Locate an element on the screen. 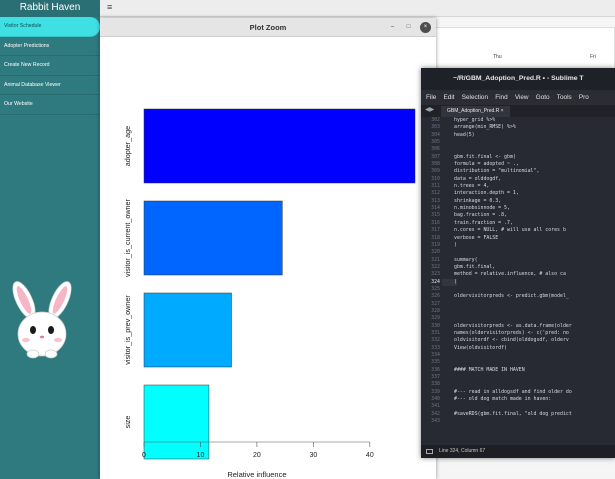 Image resolution: width=615 pixels, height=479 pixels. top-bar: ≡ is located at coordinates (357, 8).